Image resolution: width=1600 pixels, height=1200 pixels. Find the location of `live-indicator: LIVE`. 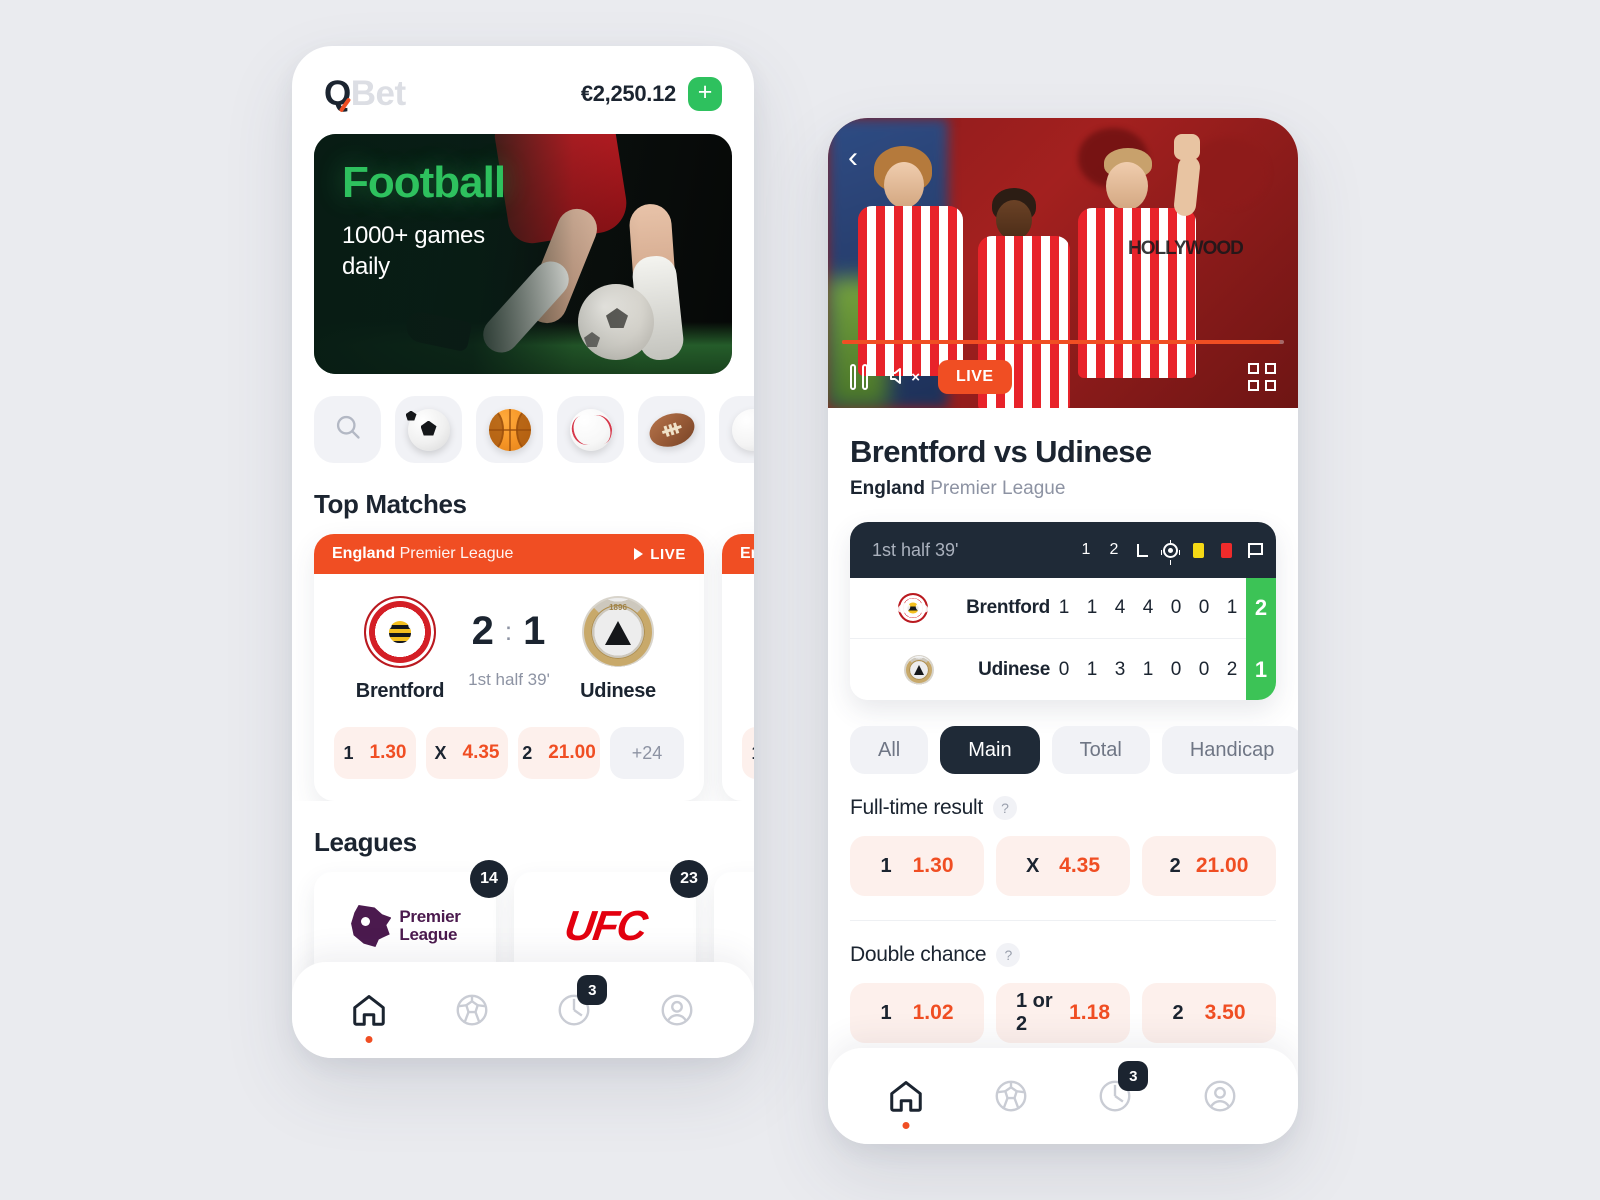

live-indicator: LIVE is located at coordinates (660, 554).